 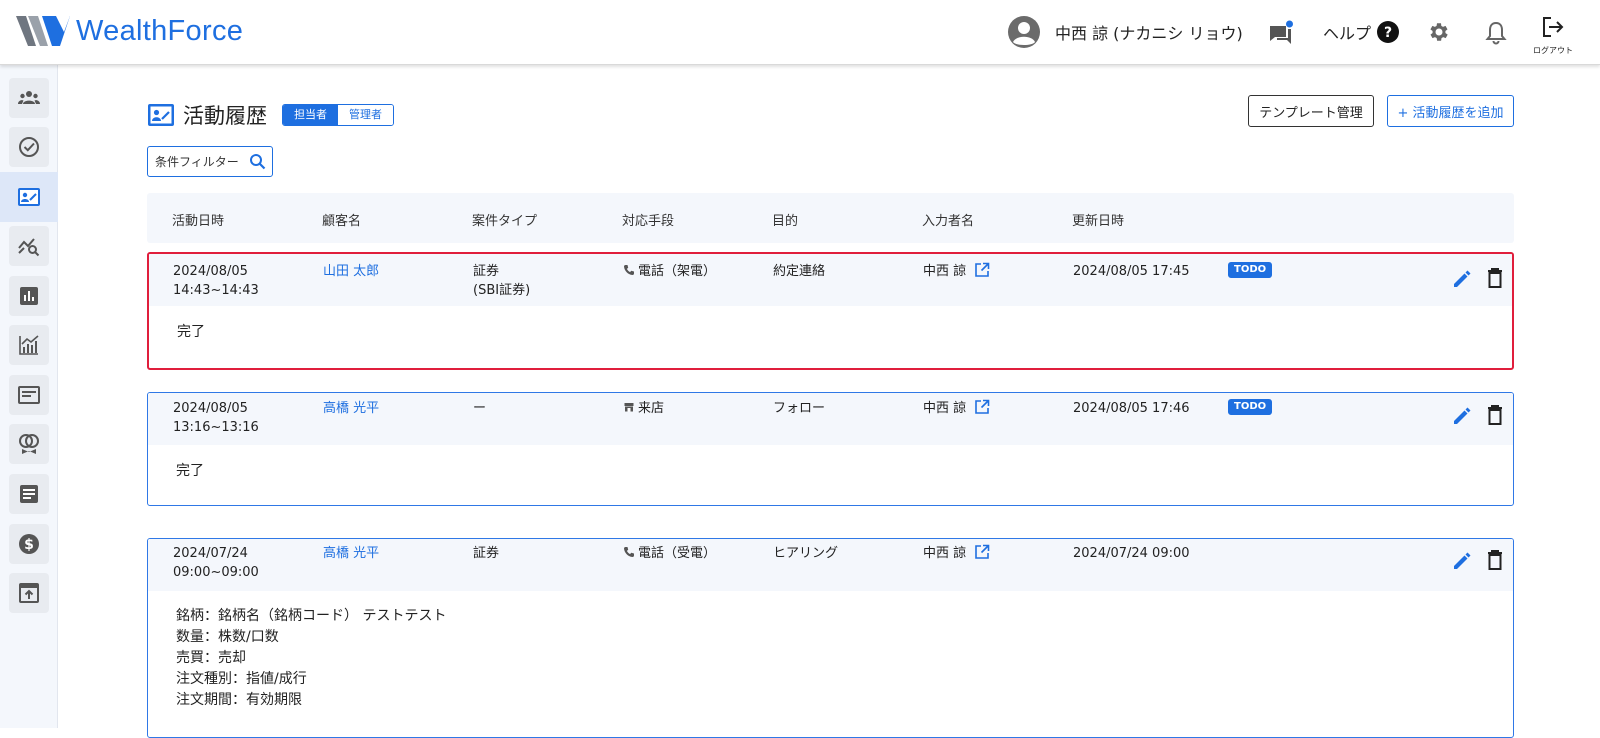 I want to click on case-type: ー, so click(x=480, y=408).